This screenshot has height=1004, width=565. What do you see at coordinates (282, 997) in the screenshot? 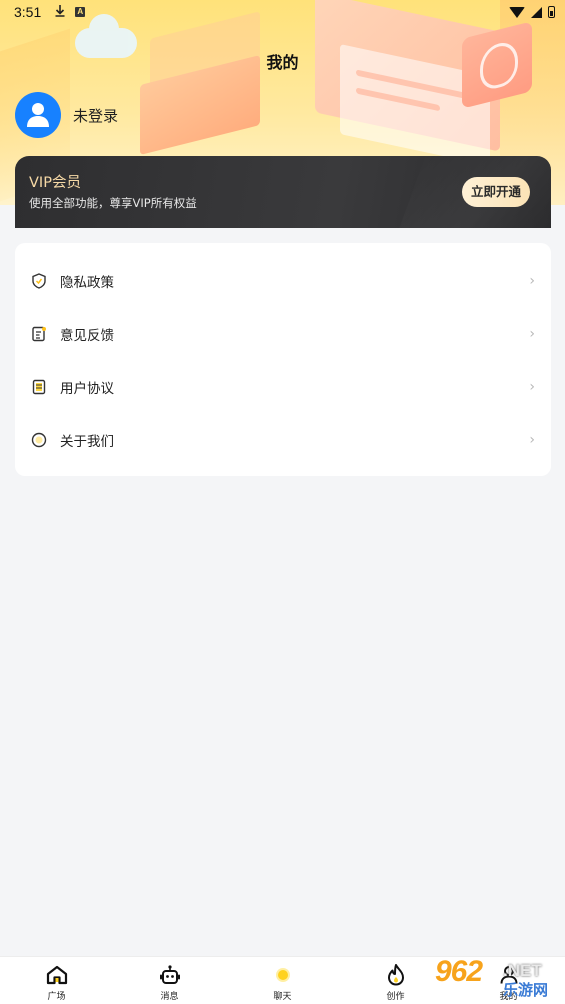
I see `nav-label: 聊天` at bounding box center [282, 997].